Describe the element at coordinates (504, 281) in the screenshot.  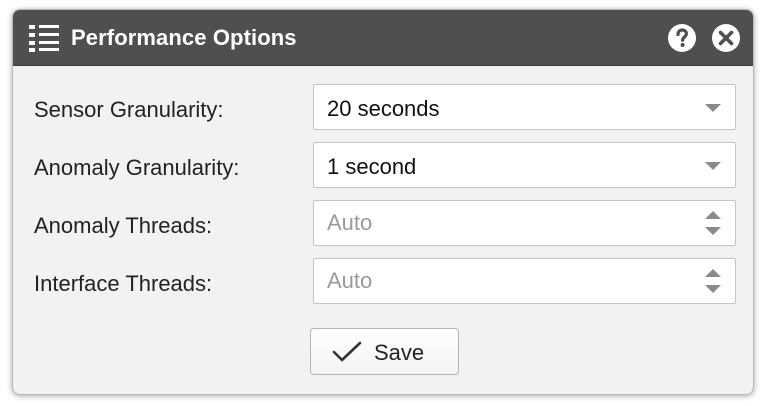
I see `interface-threads-input` at that location.